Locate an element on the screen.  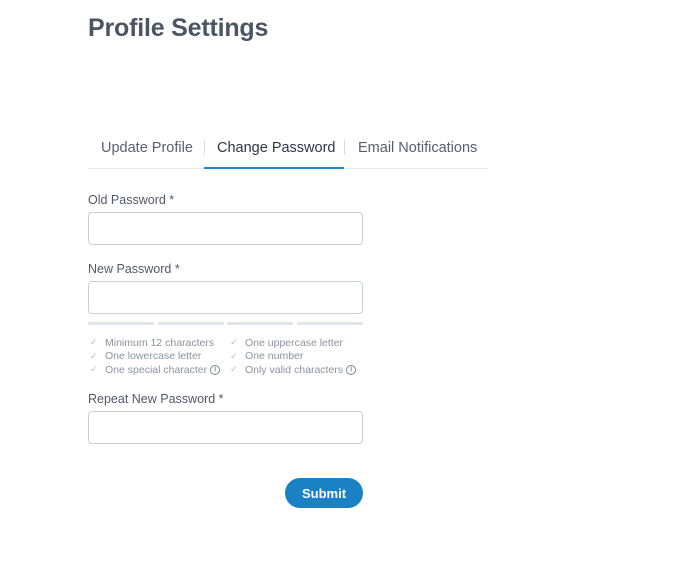
requirement-uppercase: ✓ One uppercase letter is located at coordinates (287, 342).